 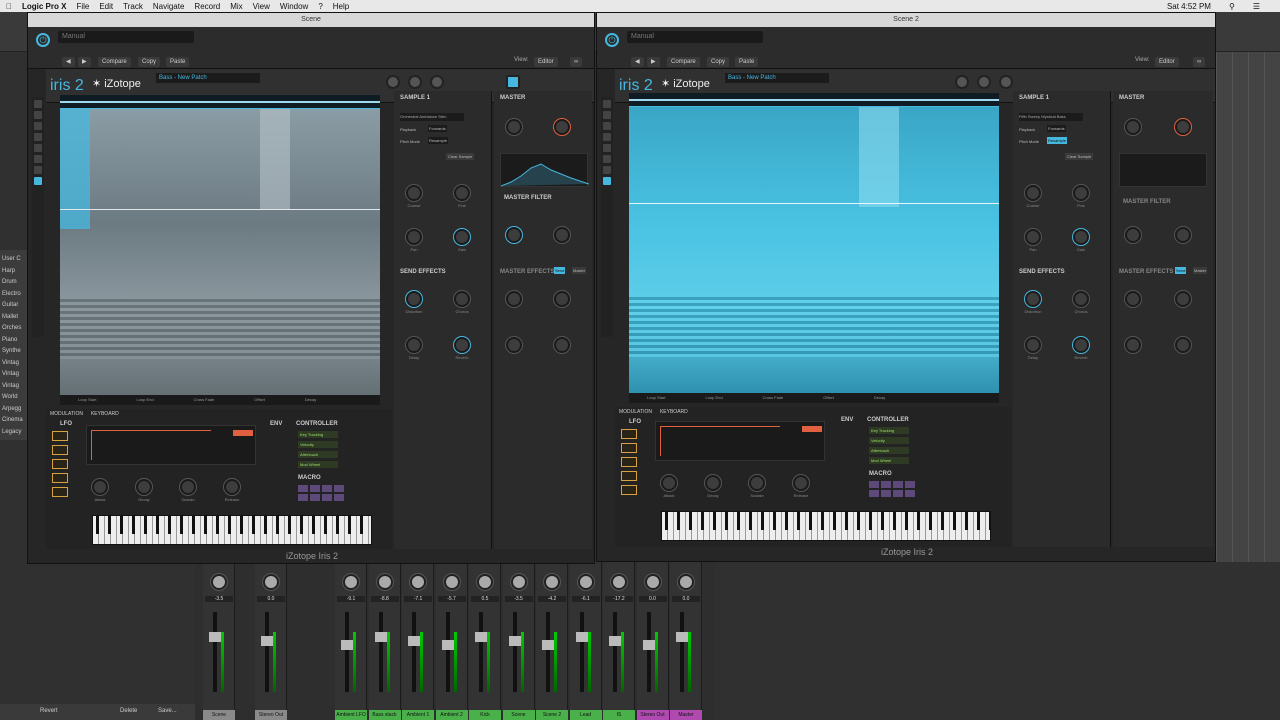 What do you see at coordinates (14, 421) in the screenshot?
I see `library-item: Cinema` at bounding box center [14, 421].